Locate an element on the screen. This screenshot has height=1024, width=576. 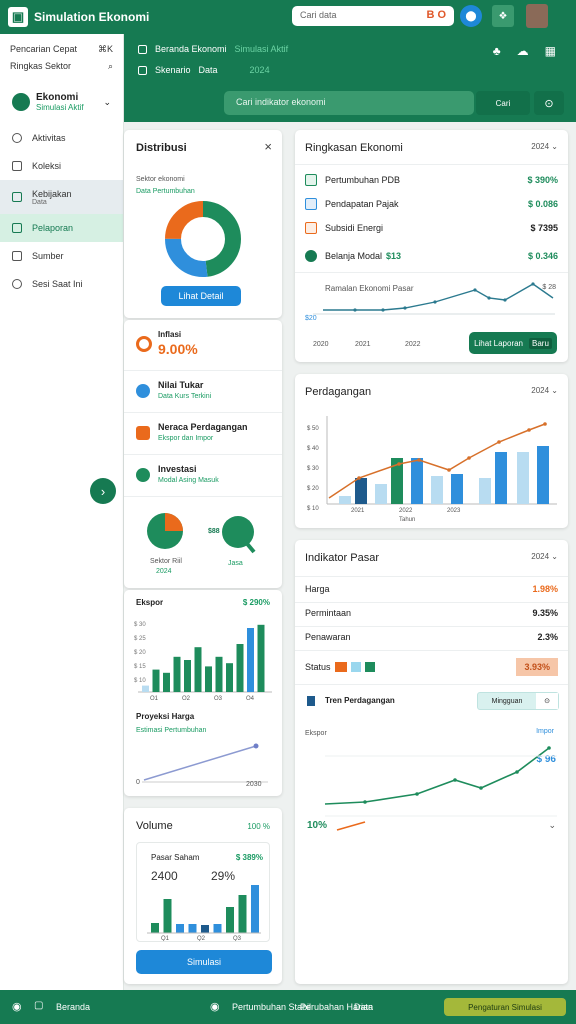
inflation-label: Inflasi is located at coordinates (170, 334).